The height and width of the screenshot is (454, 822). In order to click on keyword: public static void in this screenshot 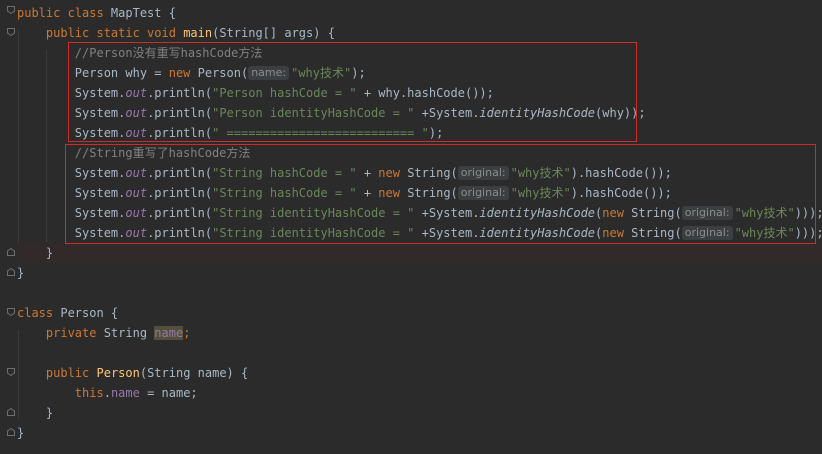, I will do `click(110, 33)`.